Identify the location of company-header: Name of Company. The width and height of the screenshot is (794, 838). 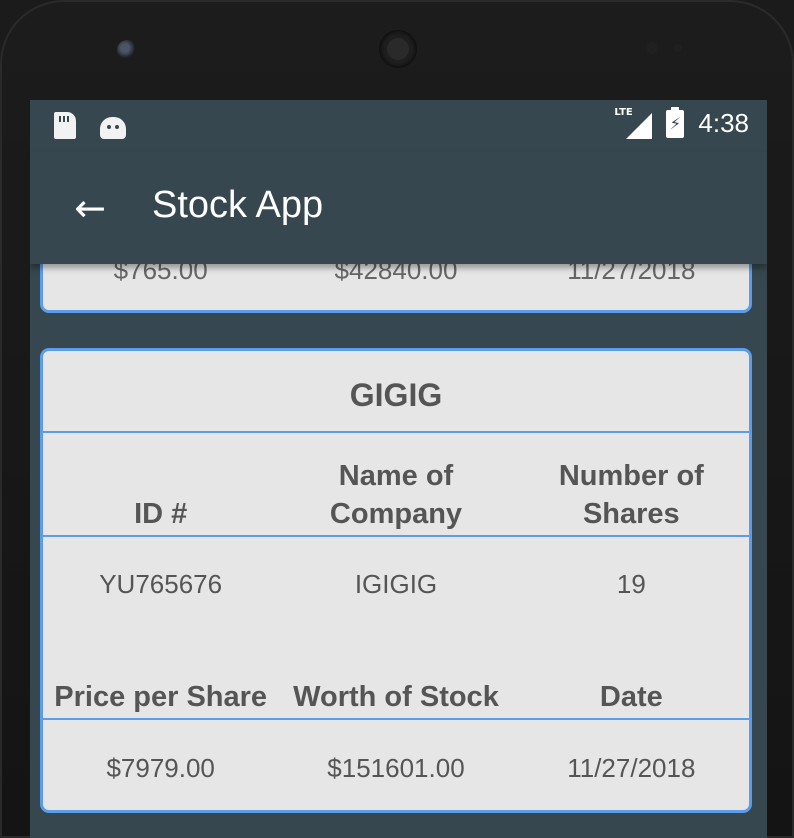
(396, 495).